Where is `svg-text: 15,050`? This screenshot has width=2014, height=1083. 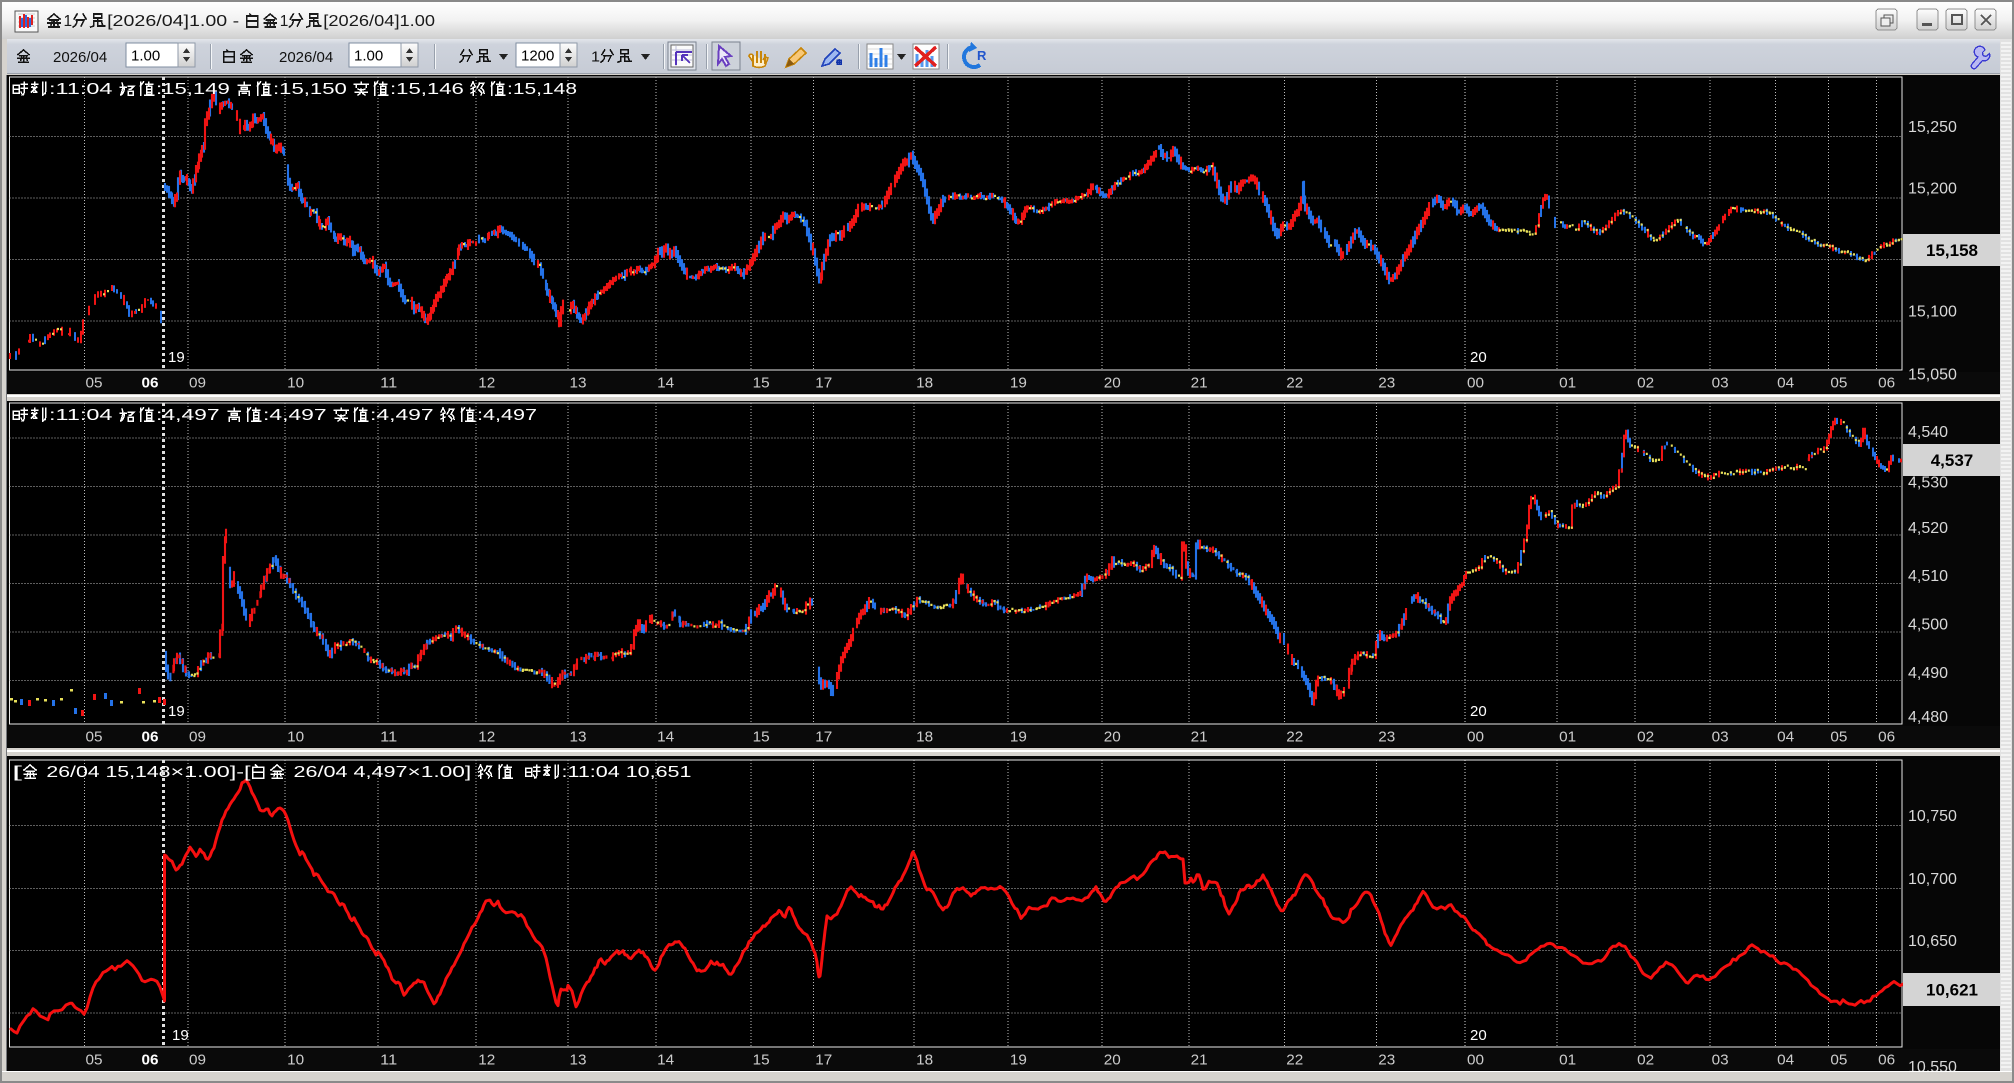
svg-text: 15,050 is located at coordinates (1932, 374).